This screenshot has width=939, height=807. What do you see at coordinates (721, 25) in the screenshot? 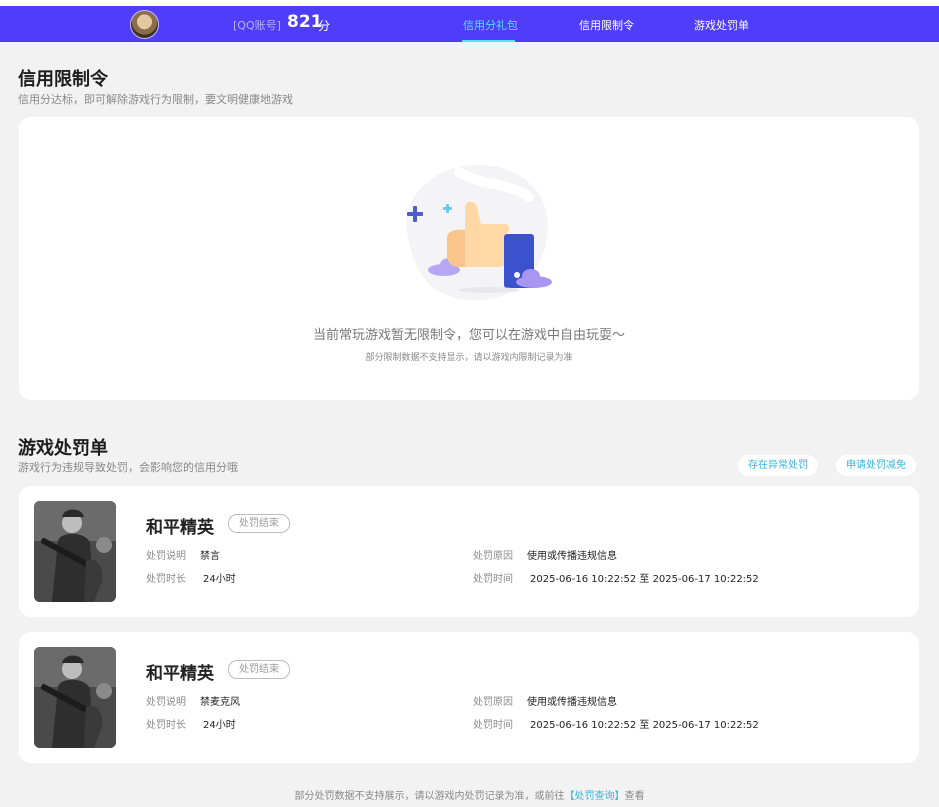
I see `tab-game-penalty: 游戏处罚单` at bounding box center [721, 25].